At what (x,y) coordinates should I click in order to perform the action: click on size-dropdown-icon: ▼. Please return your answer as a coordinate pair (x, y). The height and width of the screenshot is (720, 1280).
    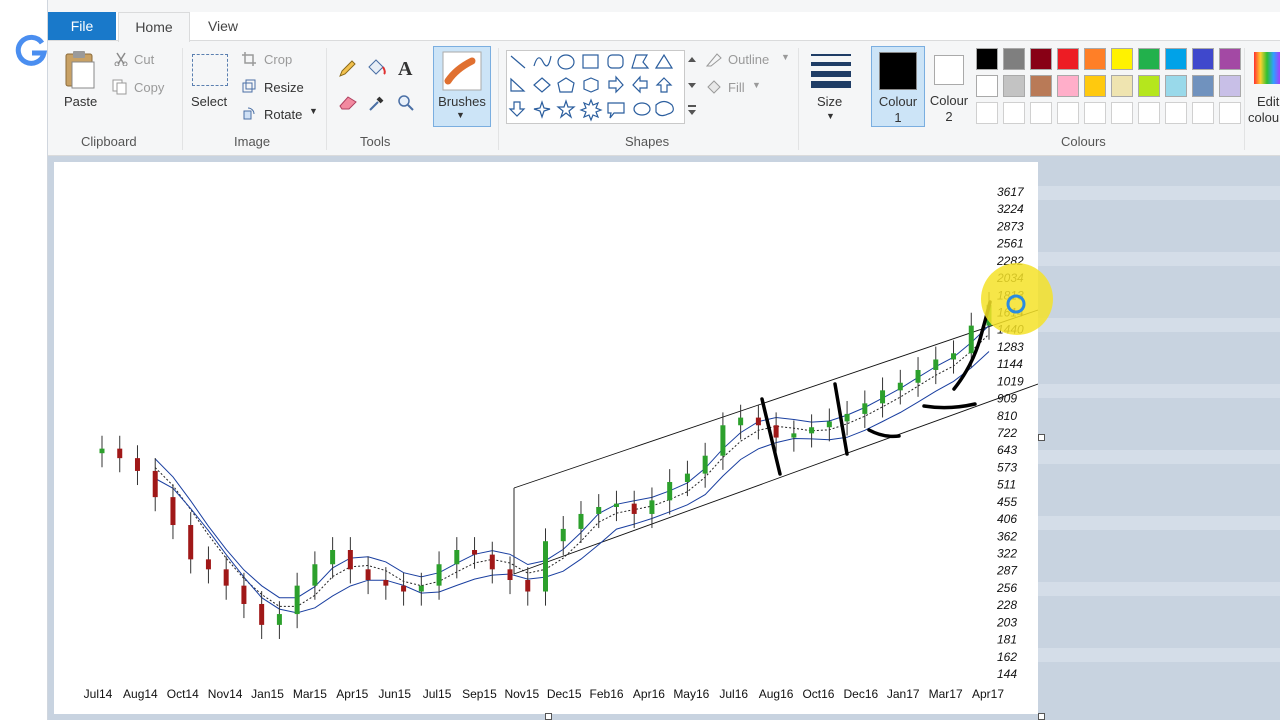
    Looking at the image, I should click on (830, 116).